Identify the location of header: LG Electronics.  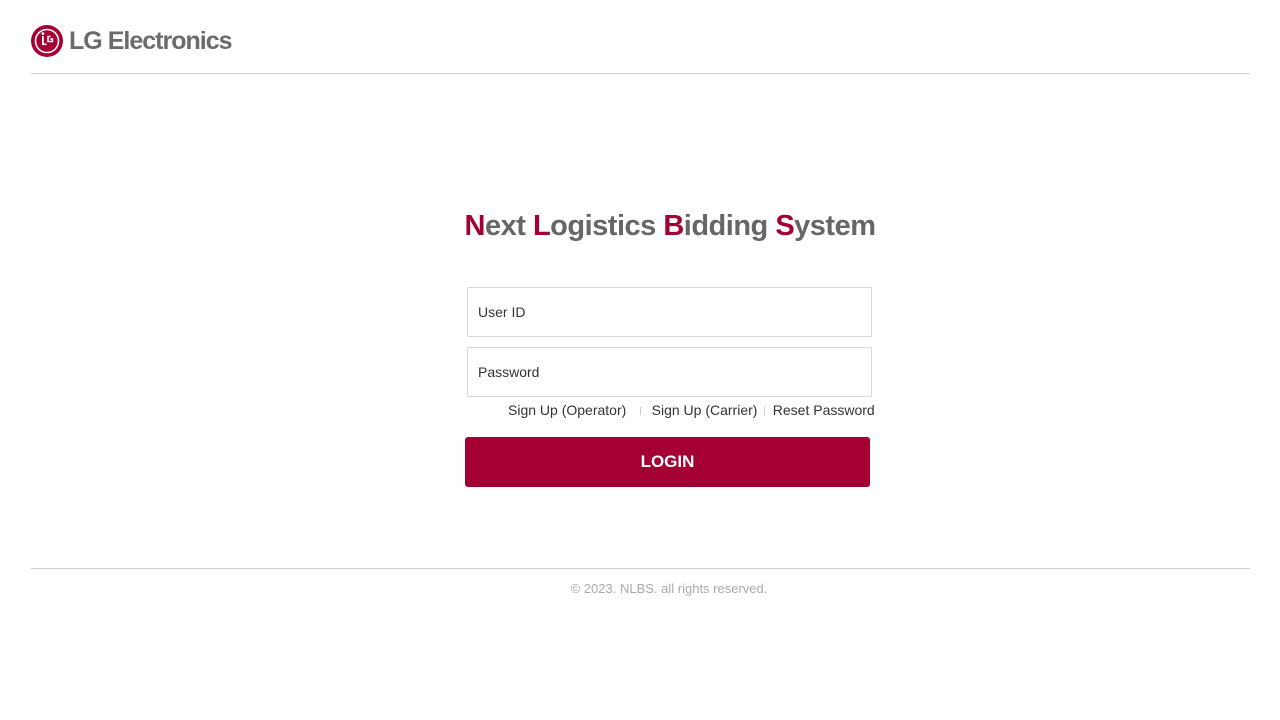
(640, 37).